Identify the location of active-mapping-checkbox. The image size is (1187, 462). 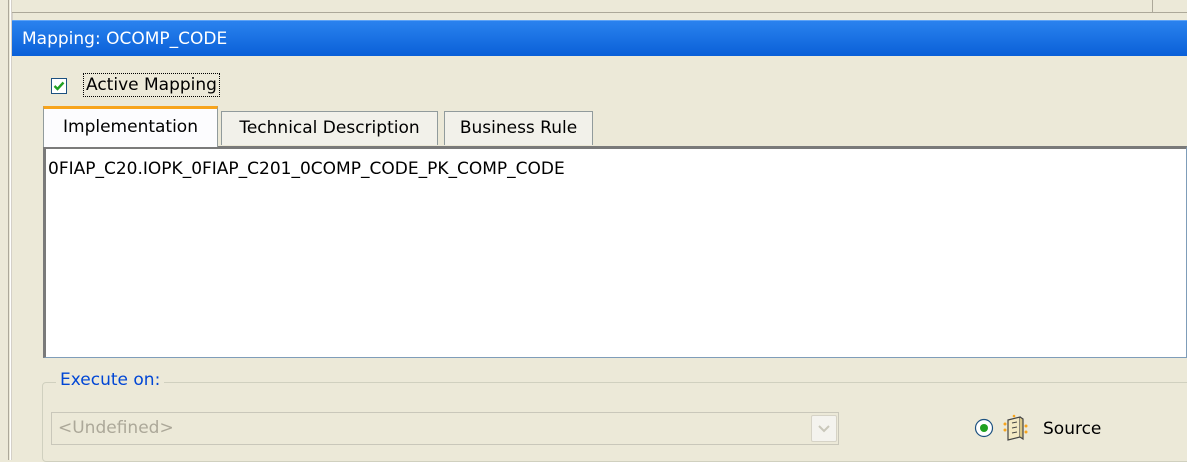
(59, 86).